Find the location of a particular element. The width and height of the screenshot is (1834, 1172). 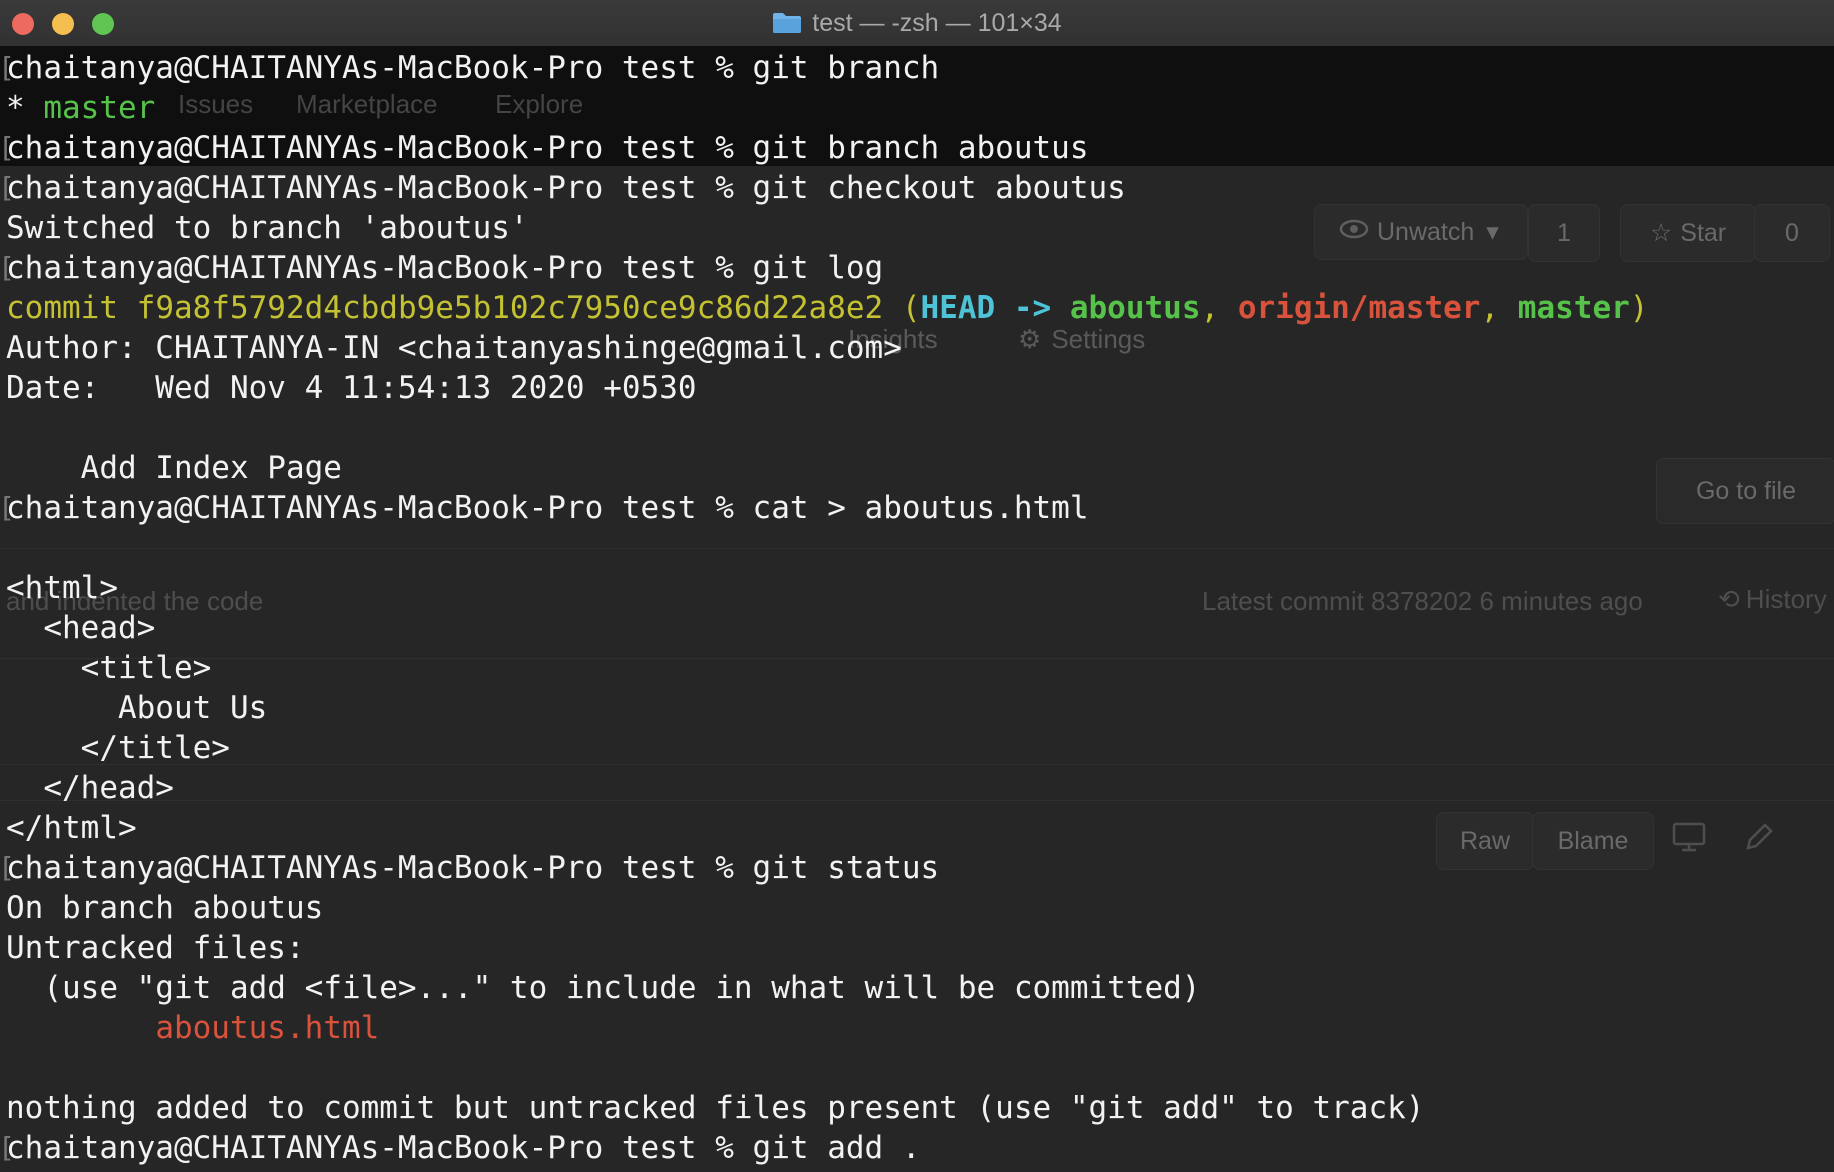

ref-paren-close: ) is located at coordinates (1639, 308).